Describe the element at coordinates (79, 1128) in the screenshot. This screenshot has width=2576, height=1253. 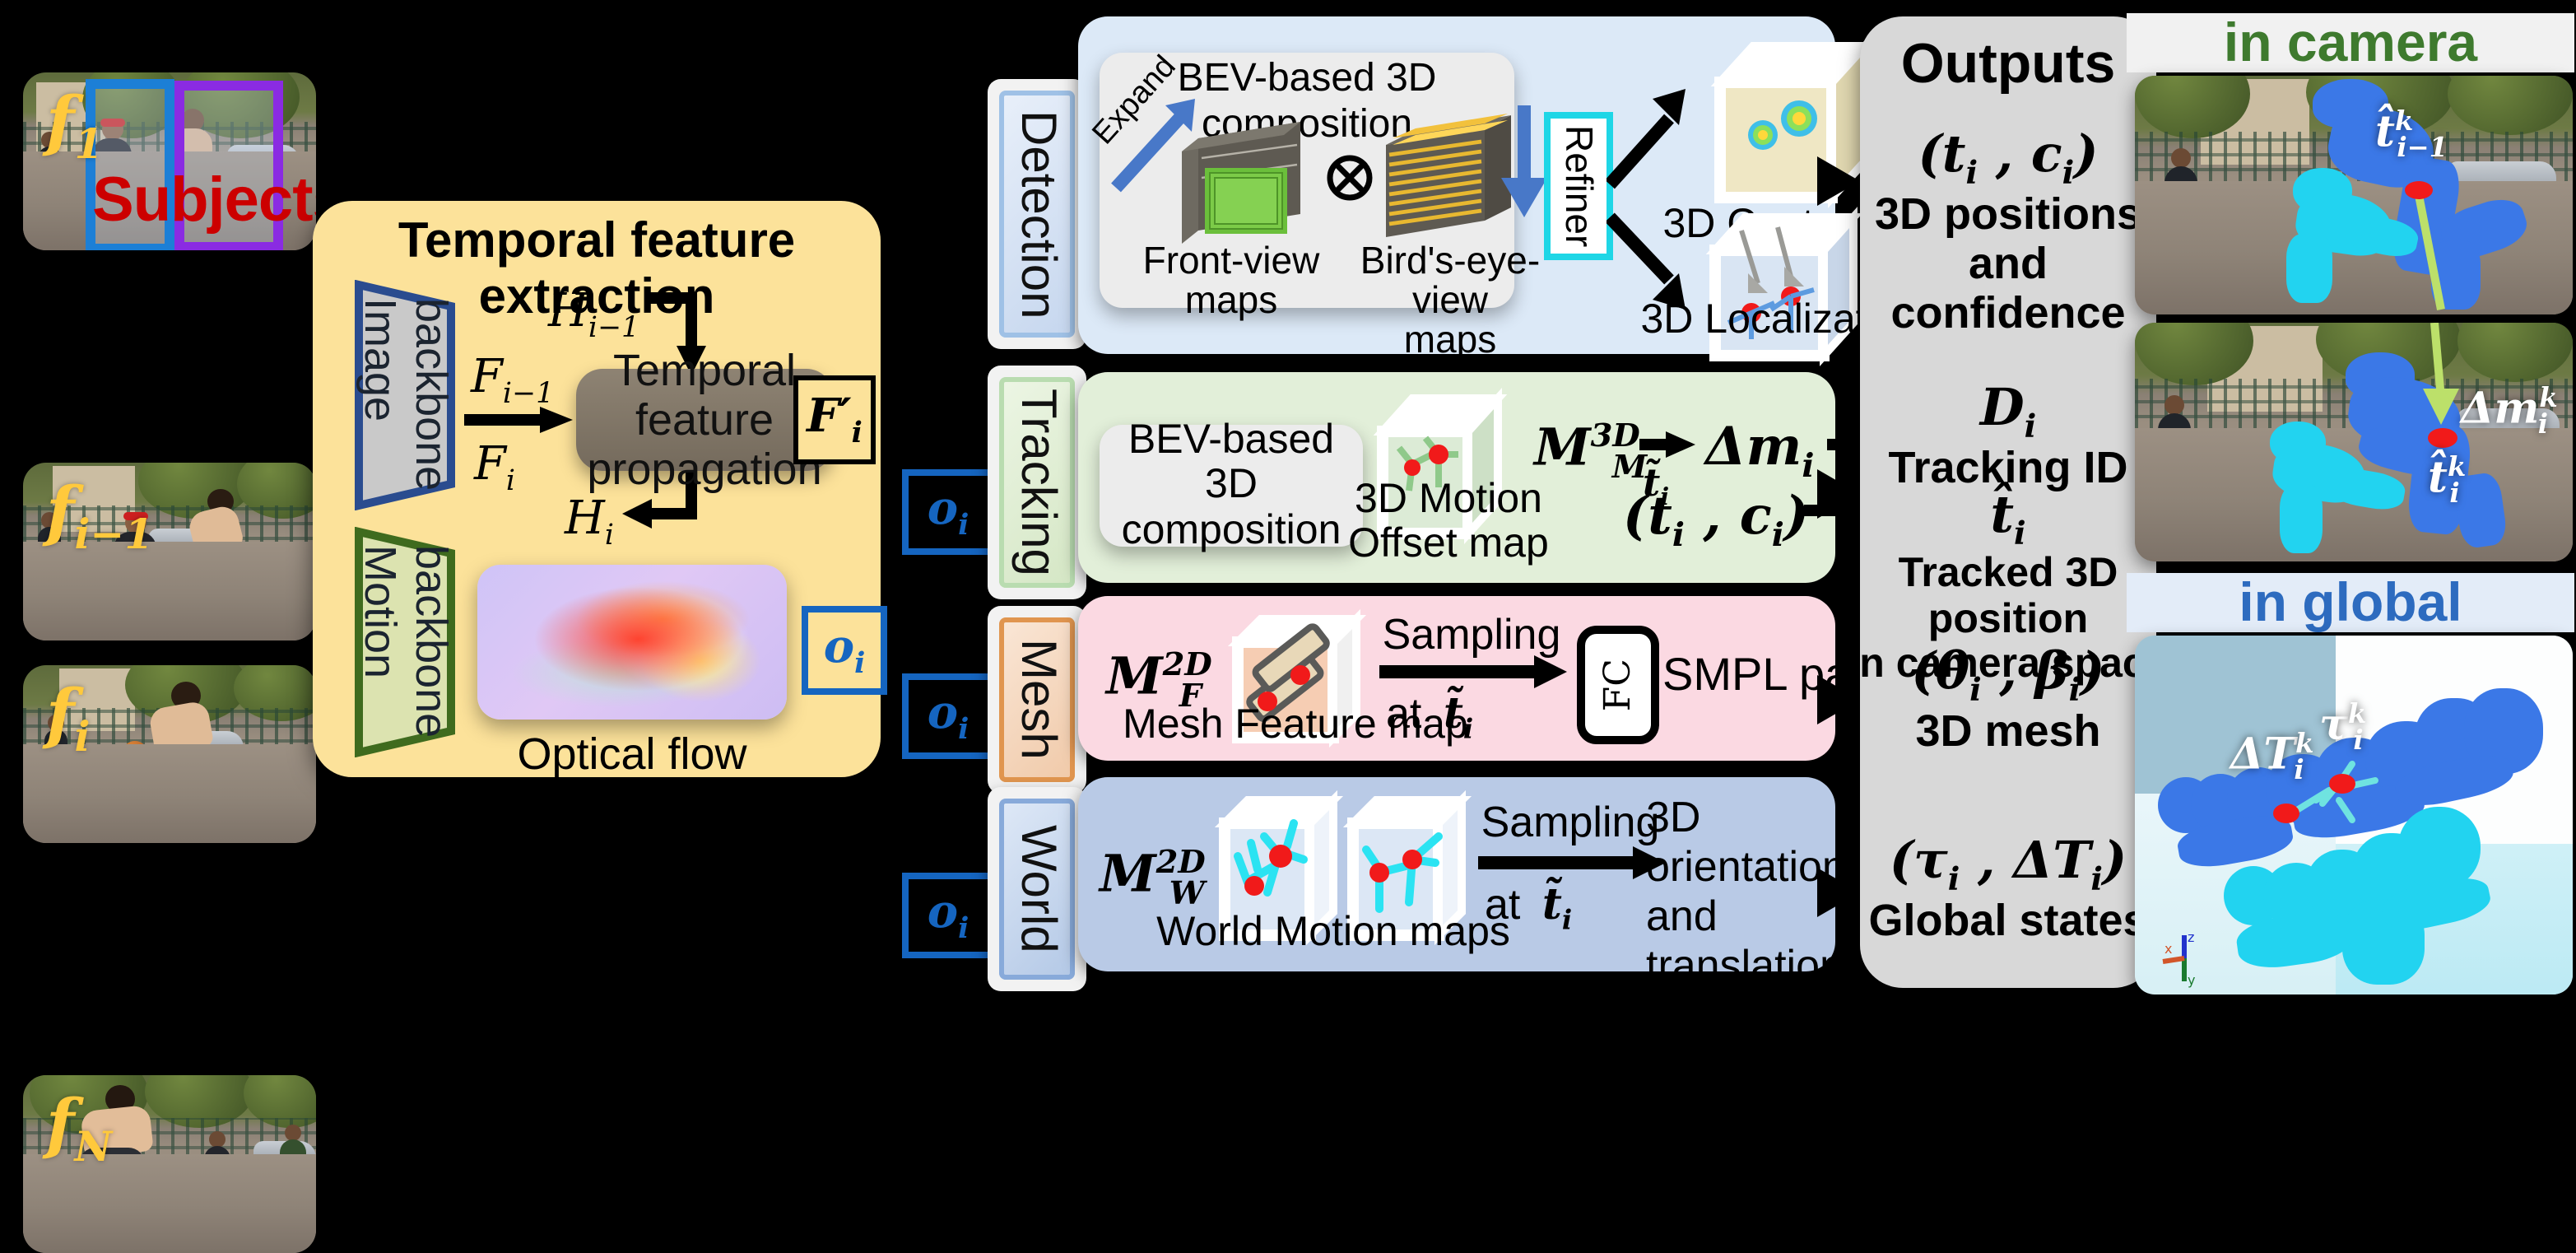
I see `frame-label-4: fN` at that location.